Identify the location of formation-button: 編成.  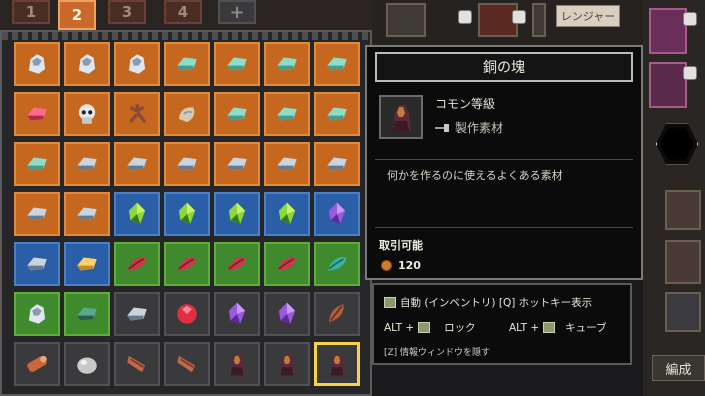
(678, 368).